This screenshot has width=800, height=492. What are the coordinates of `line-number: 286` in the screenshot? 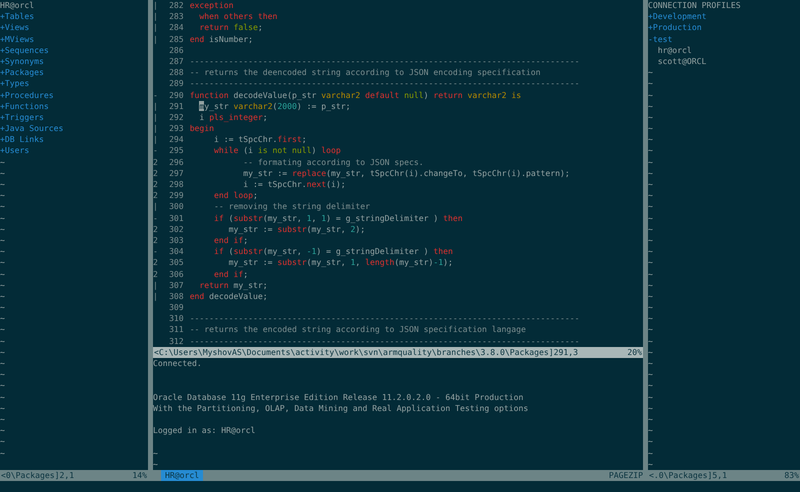 It's located at (176, 50).